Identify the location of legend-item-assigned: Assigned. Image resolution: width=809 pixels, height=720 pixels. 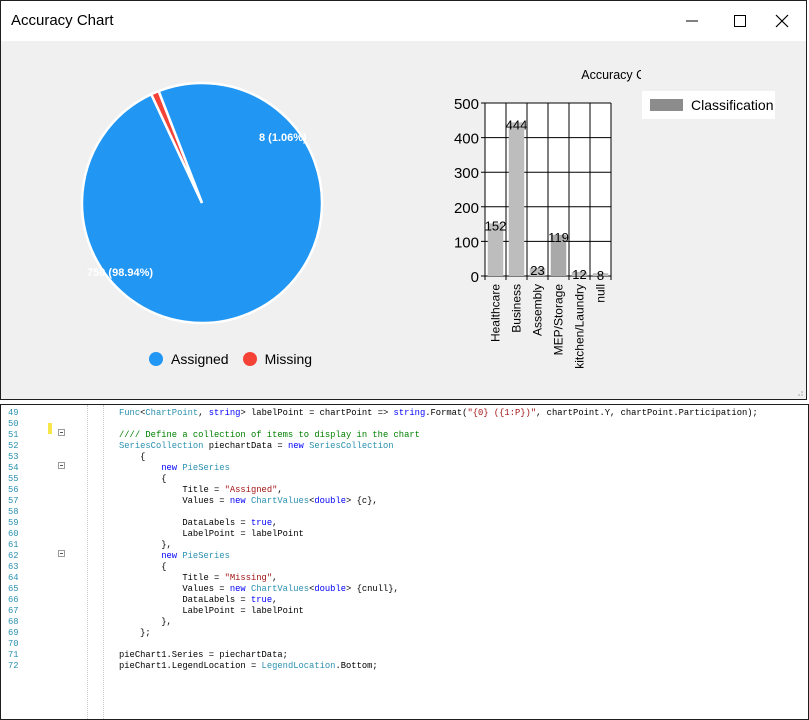
(189, 359).